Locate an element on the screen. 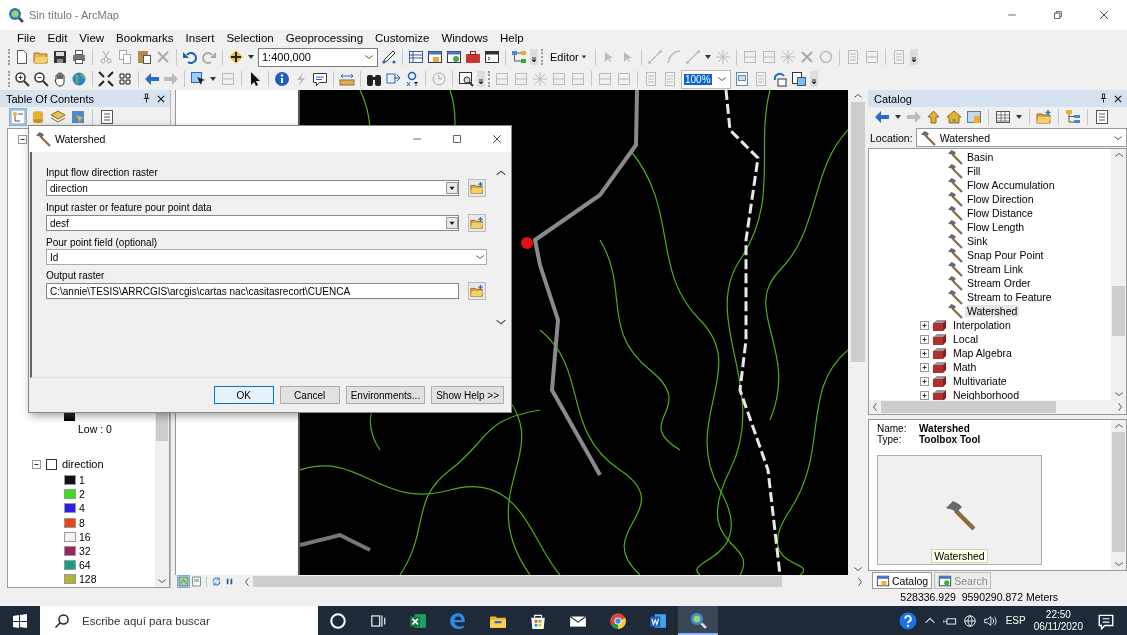 The width and height of the screenshot is (1127, 635). tree-item: Fill is located at coordinates (974, 171).